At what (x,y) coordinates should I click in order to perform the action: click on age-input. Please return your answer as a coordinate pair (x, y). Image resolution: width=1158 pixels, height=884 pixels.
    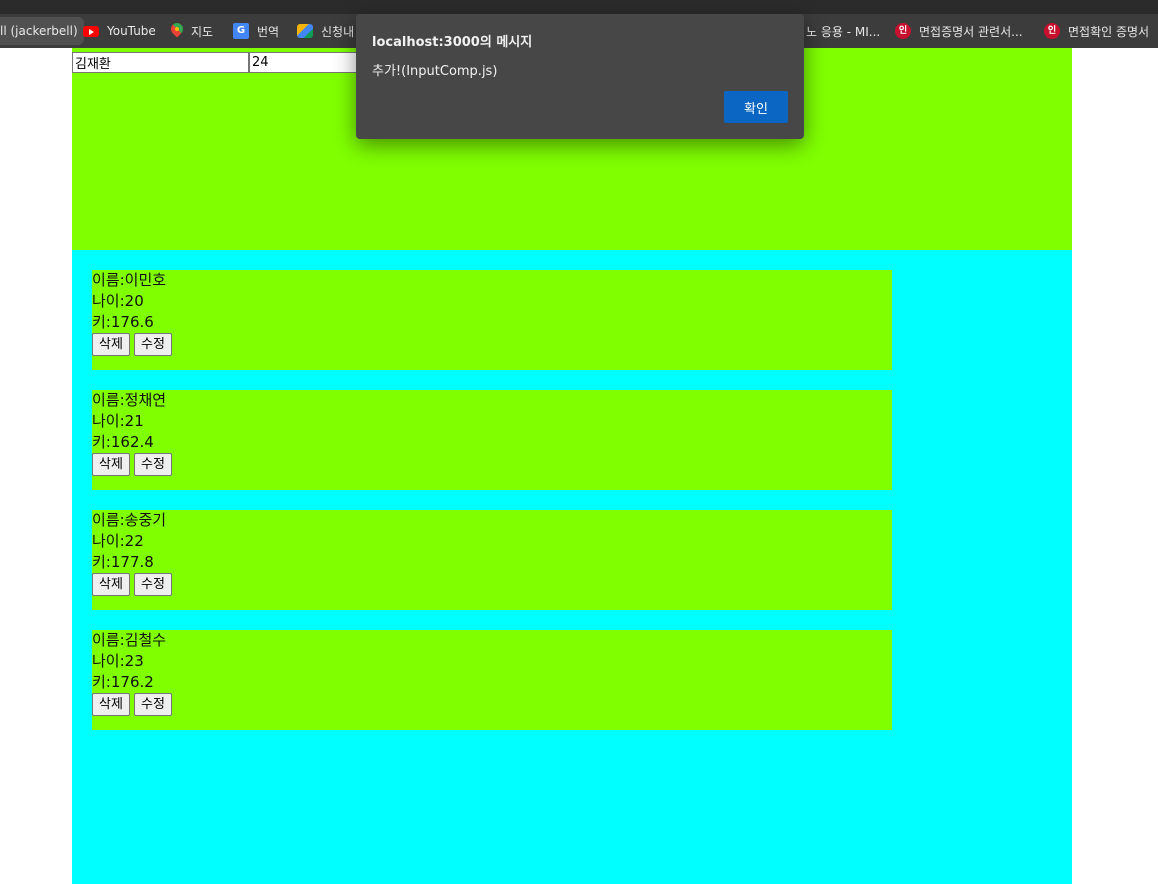
    Looking at the image, I should click on (309, 62).